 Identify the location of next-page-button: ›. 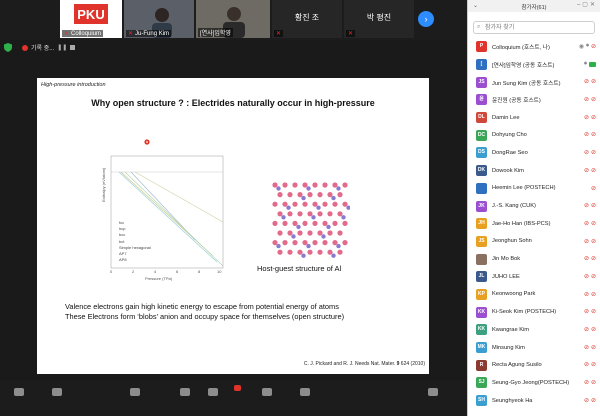
(426, 19).